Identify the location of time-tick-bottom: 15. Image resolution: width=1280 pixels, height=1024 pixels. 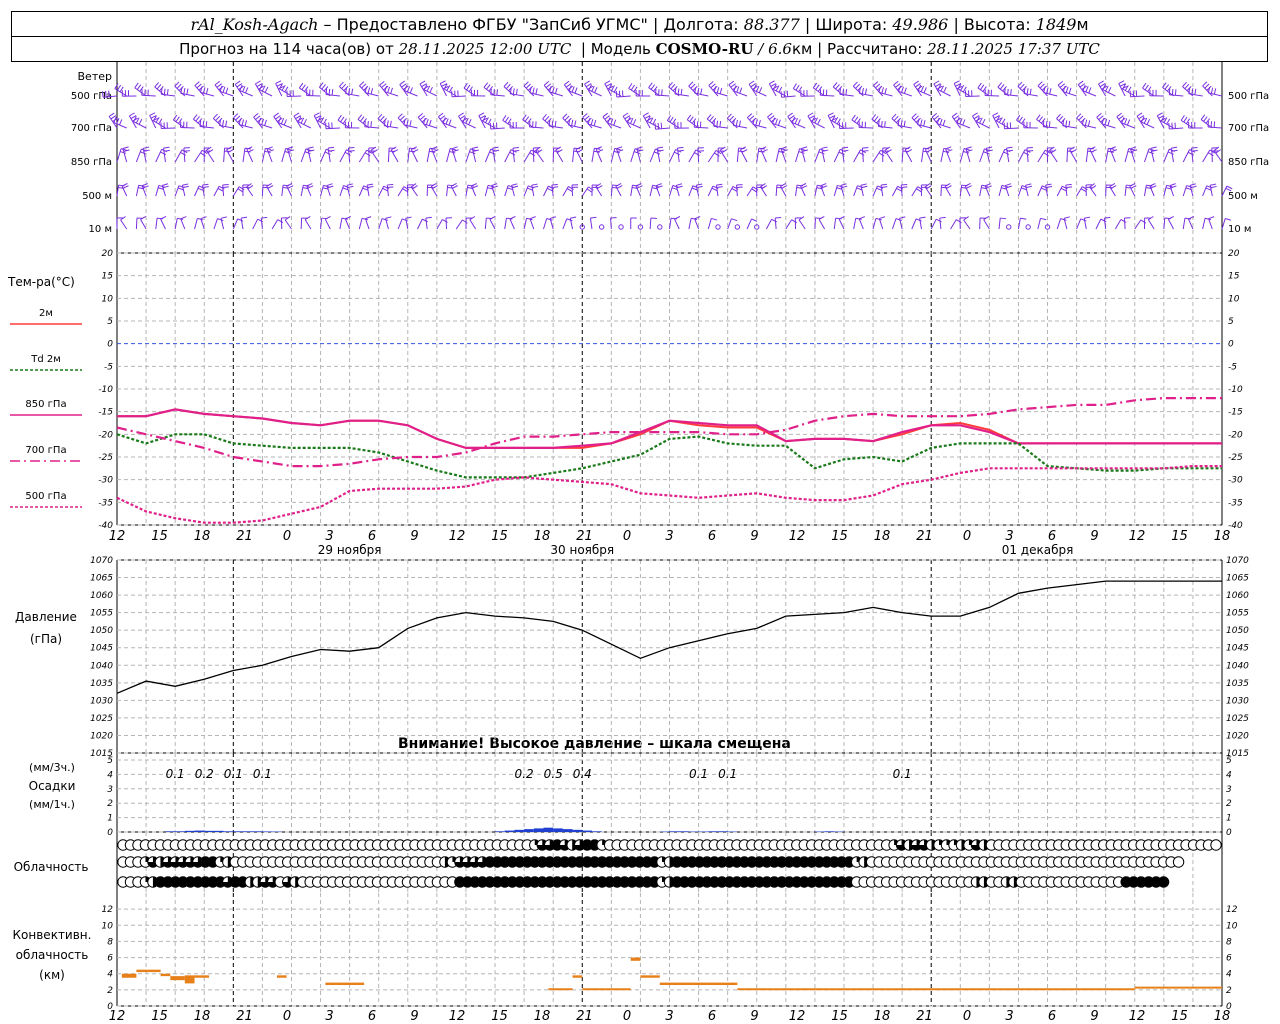
(499, 1016).